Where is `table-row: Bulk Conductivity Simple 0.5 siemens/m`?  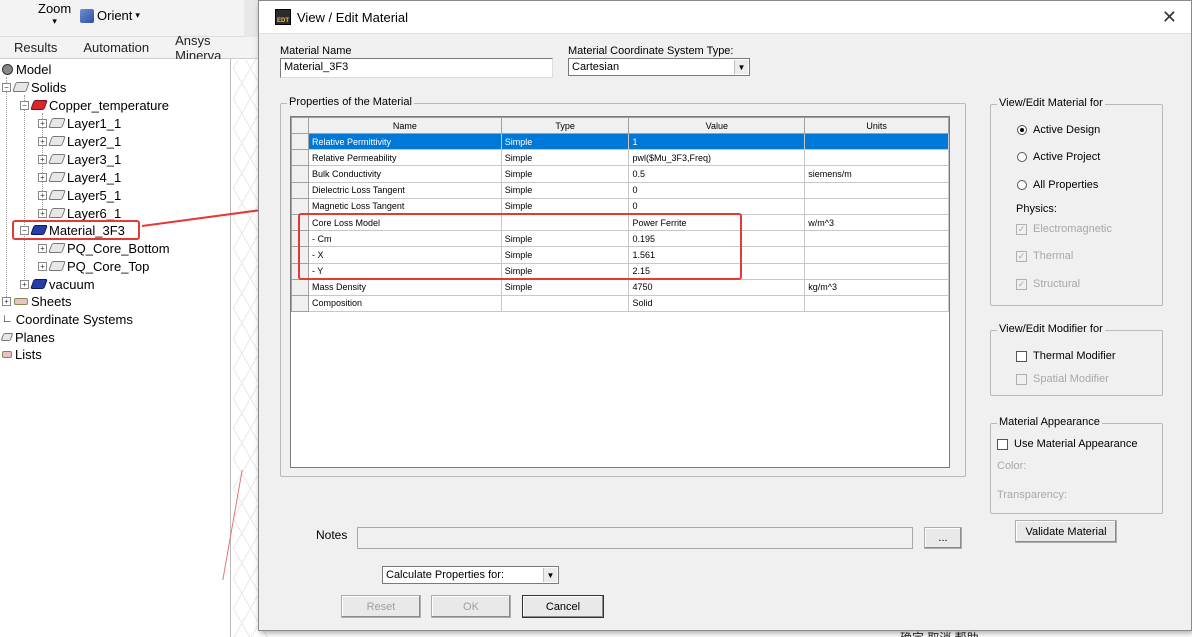
table-row: Bulk Conductivity Simple 0.5 siemens/m is located at coordinates (620, 174).